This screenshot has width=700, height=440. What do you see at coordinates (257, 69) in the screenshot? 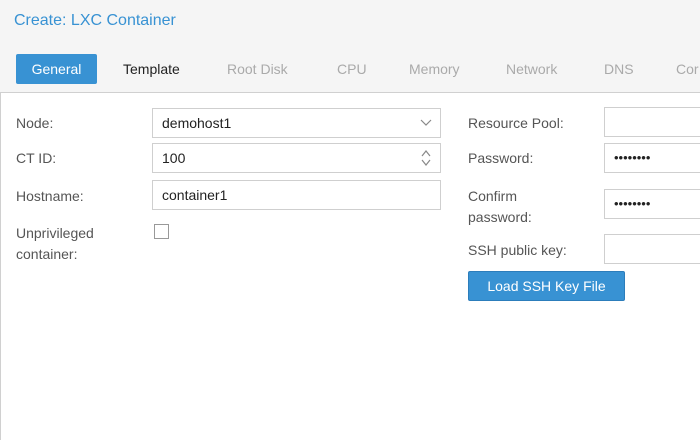
I see `tab-root-disk: Root Disk` at bounding box center [257, 69].